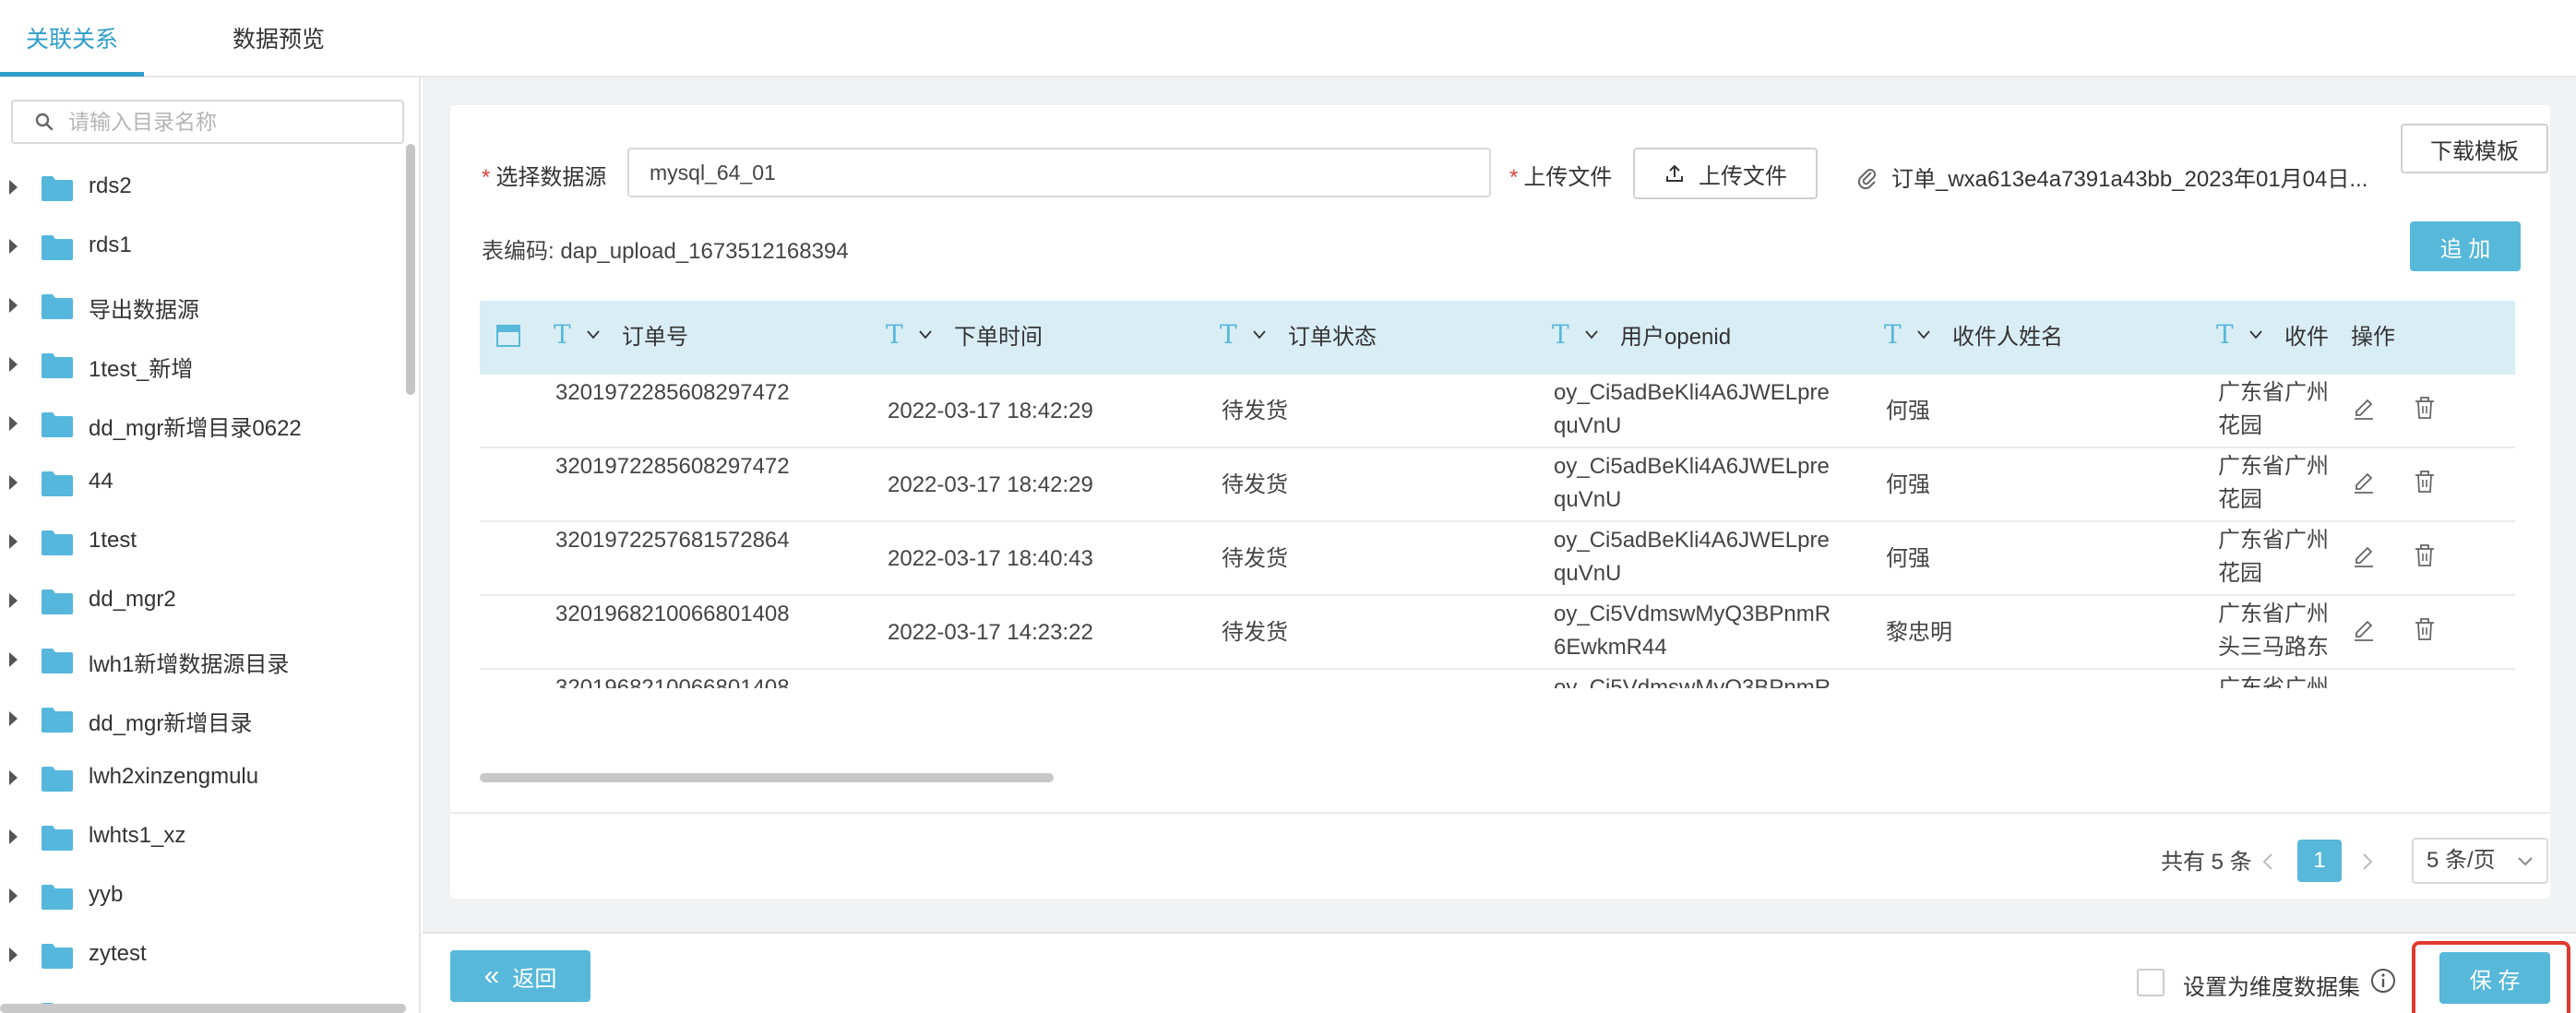 The height and width of the screenshot is (1013, 2576). What do you see at coordinates (107, 894) in the screenshot?
I see `tree-item-label: yyb` at bounding box center [107, 894].